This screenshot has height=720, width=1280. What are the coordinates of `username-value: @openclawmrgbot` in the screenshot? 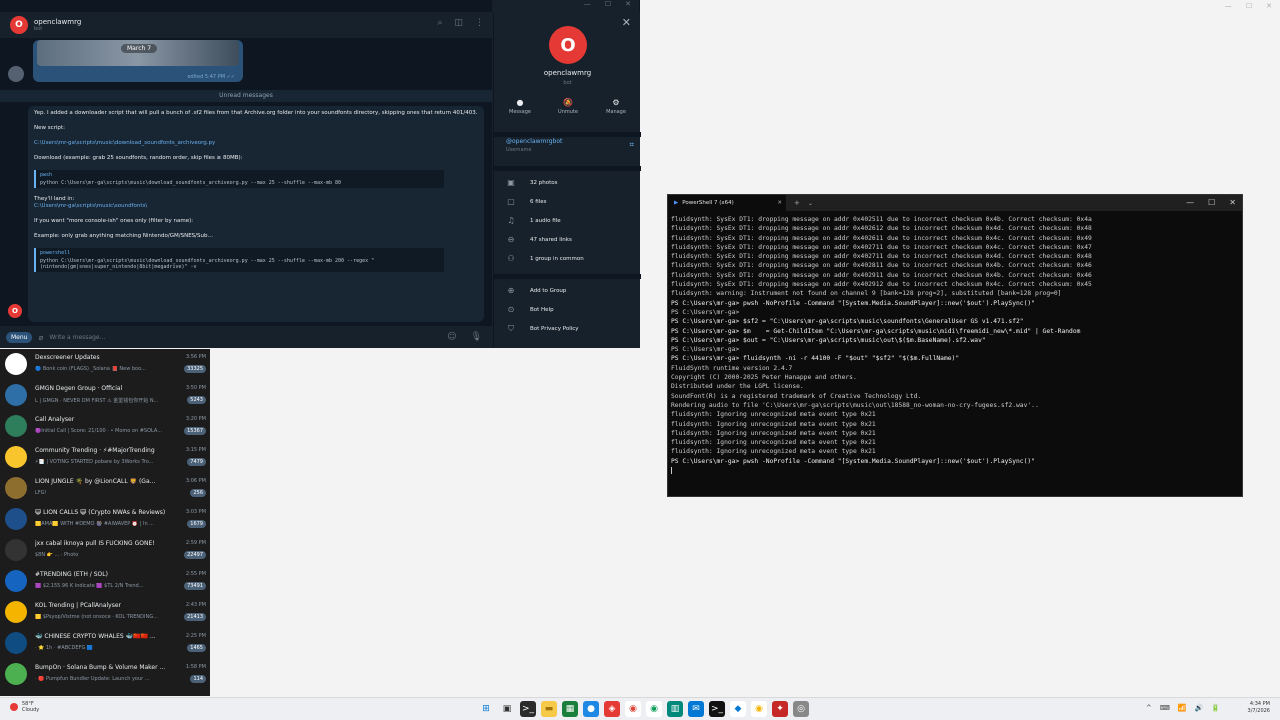 It's located at (570, 141).